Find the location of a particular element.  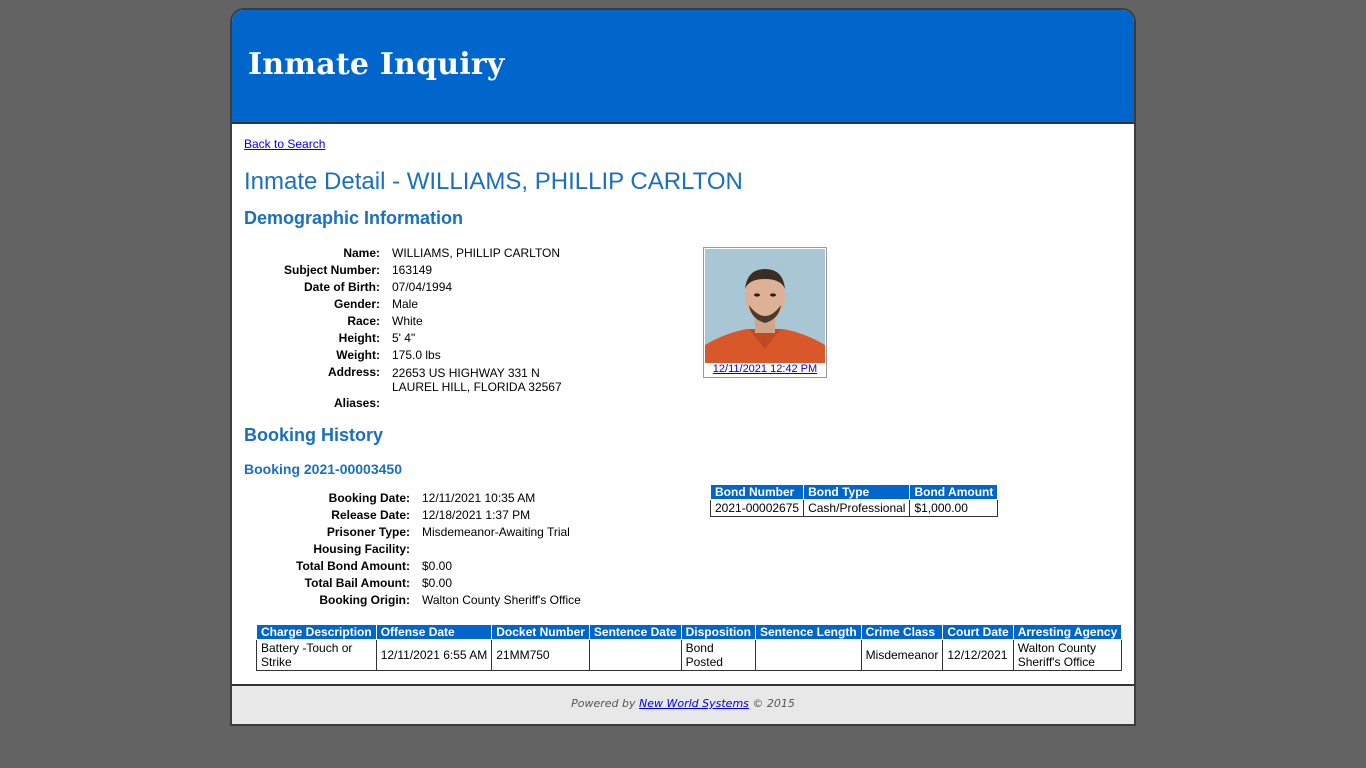

bond-number-cell: 2021-00002675 is located at coordinates (757, 508).